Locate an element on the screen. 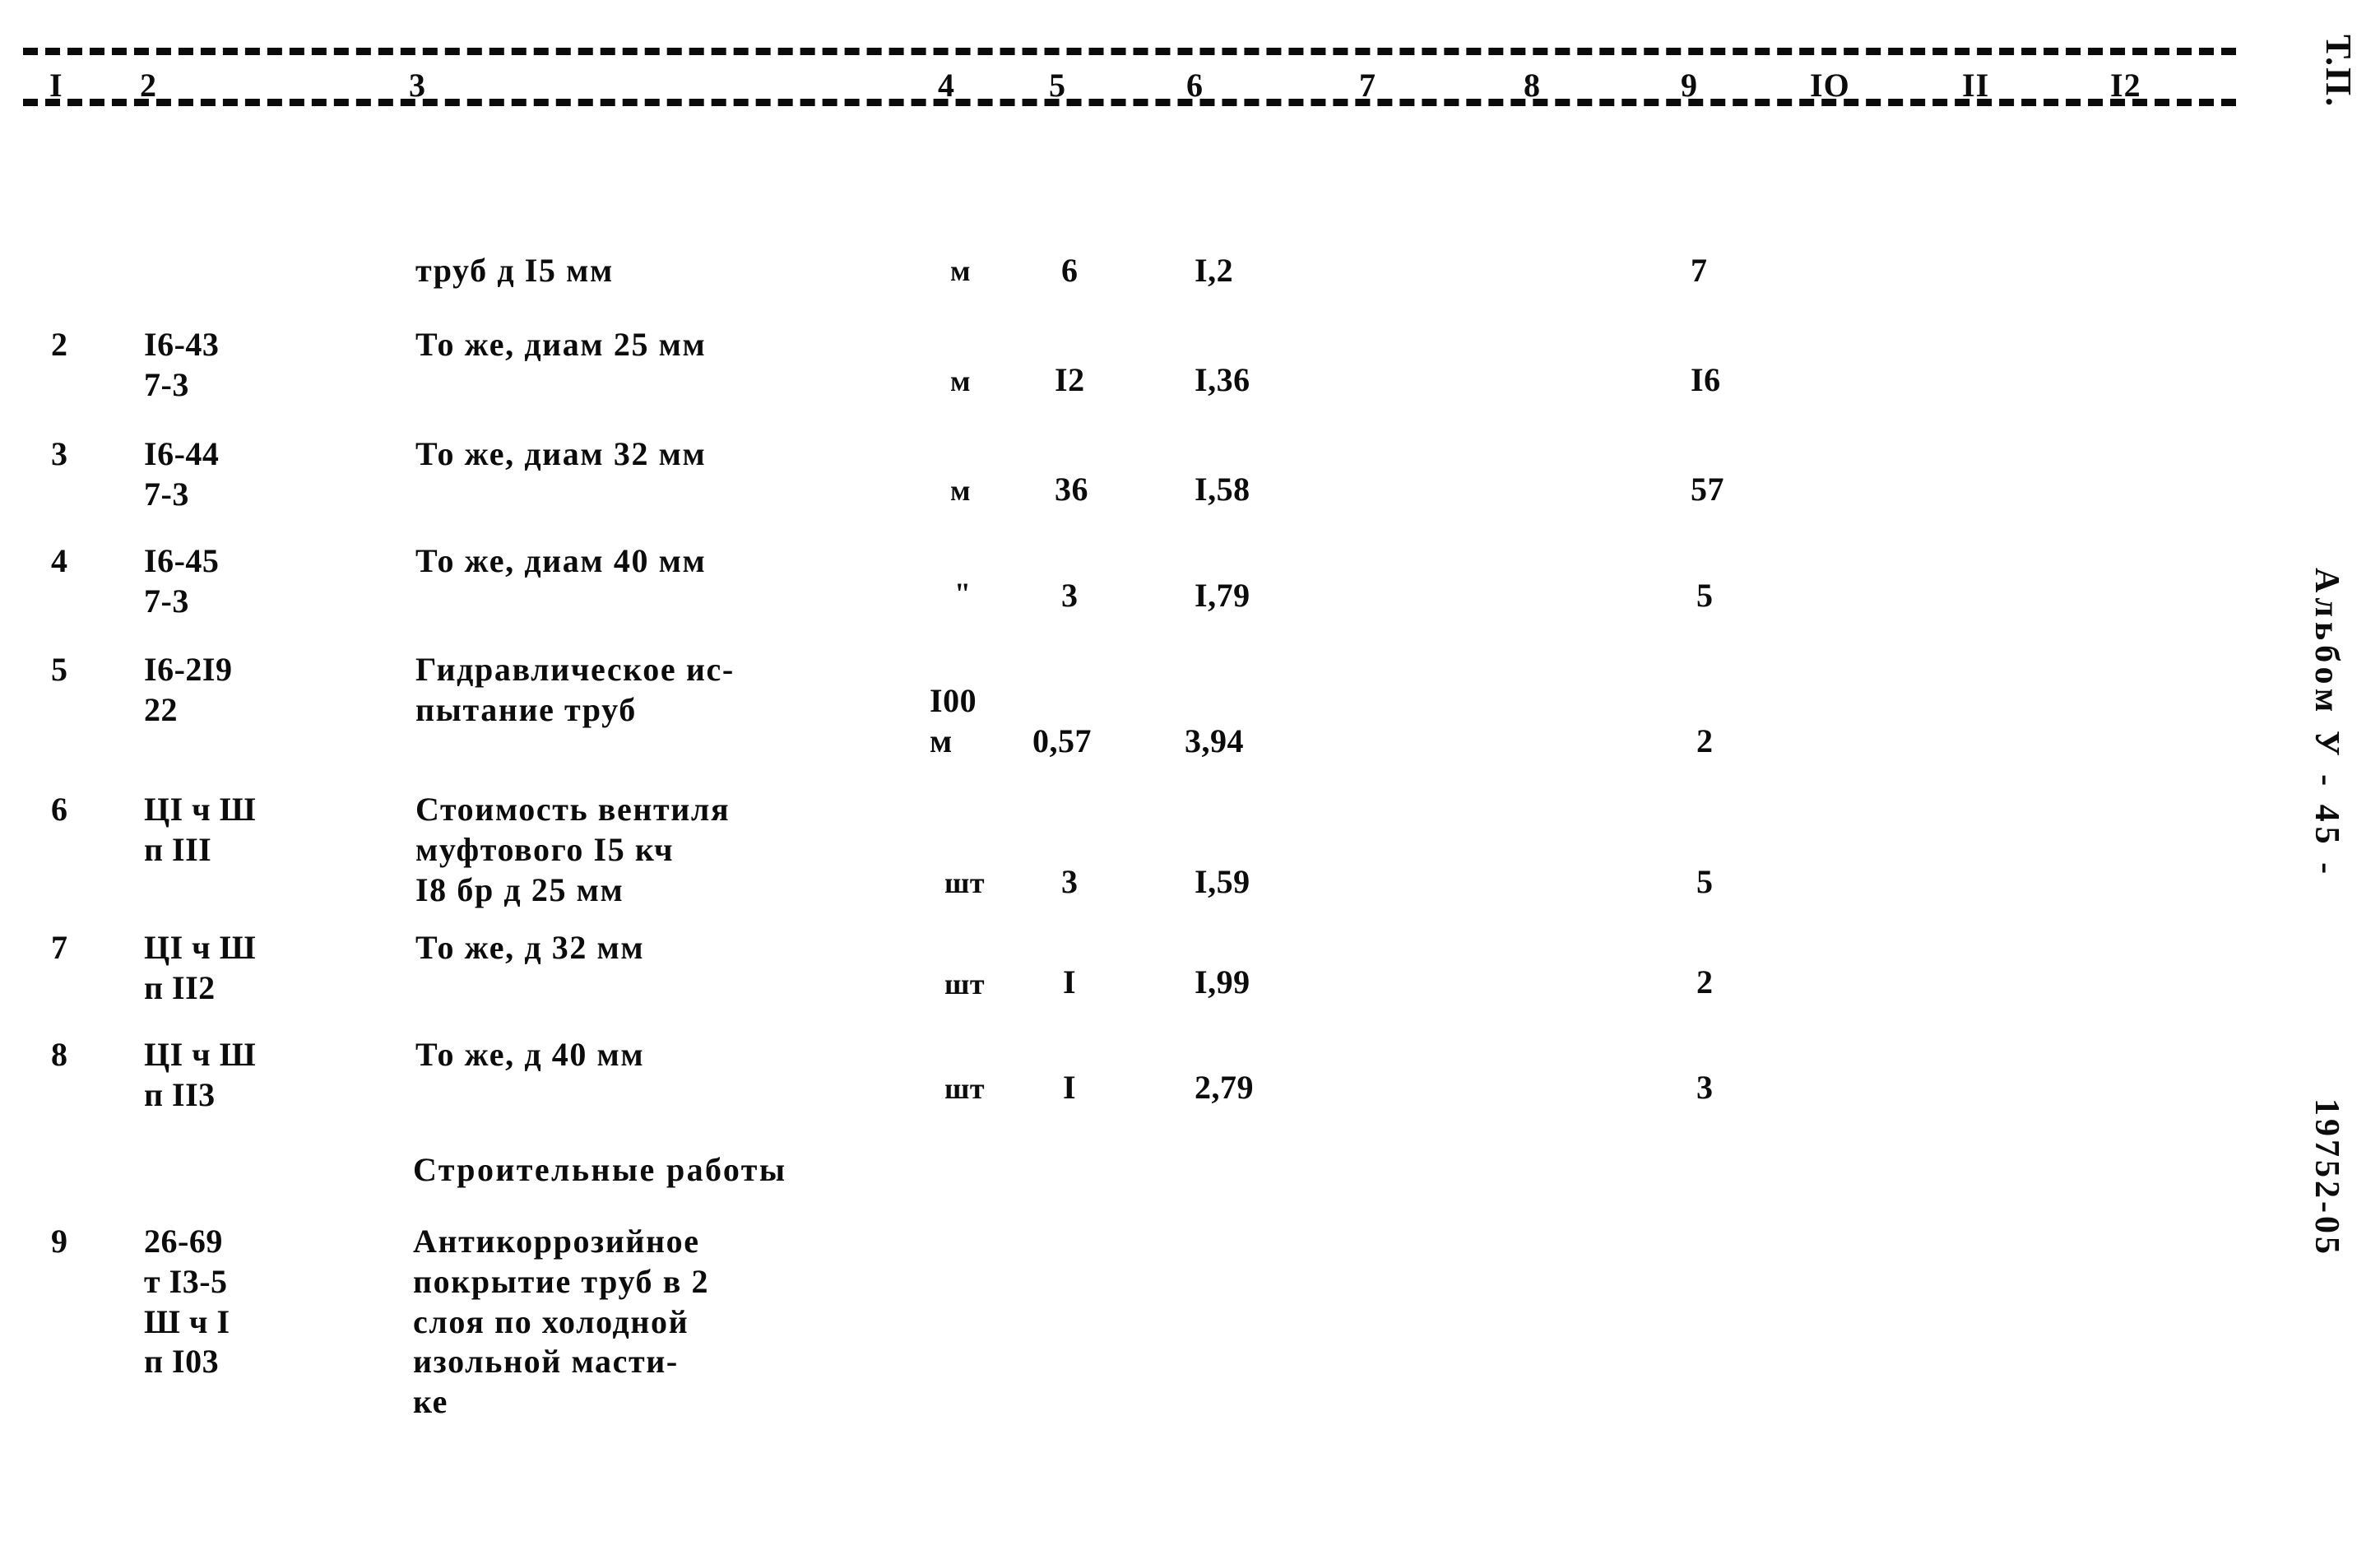 The width and height of the screenshot is (2380, 1555). column-header-7: 7 is located at coordinates (1367, 85).